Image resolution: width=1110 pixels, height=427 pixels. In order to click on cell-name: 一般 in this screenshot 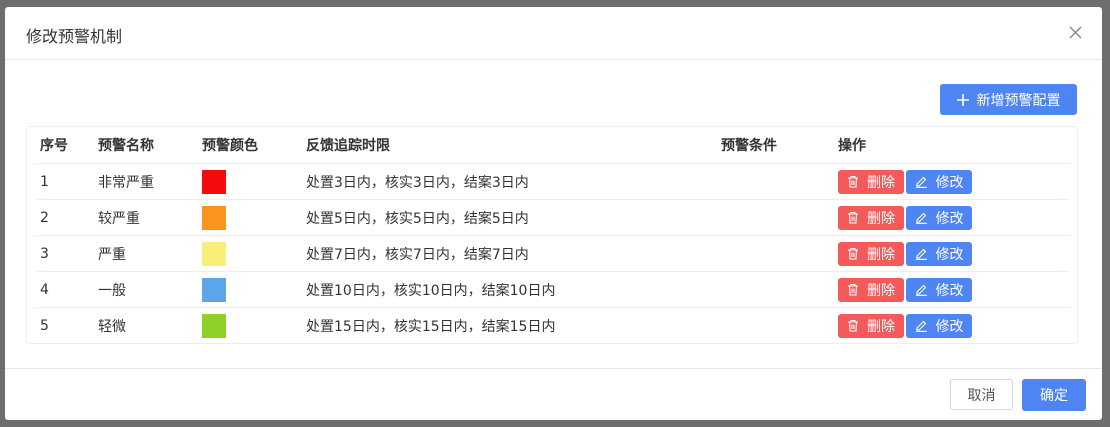, I will do `click(145, 289)`.